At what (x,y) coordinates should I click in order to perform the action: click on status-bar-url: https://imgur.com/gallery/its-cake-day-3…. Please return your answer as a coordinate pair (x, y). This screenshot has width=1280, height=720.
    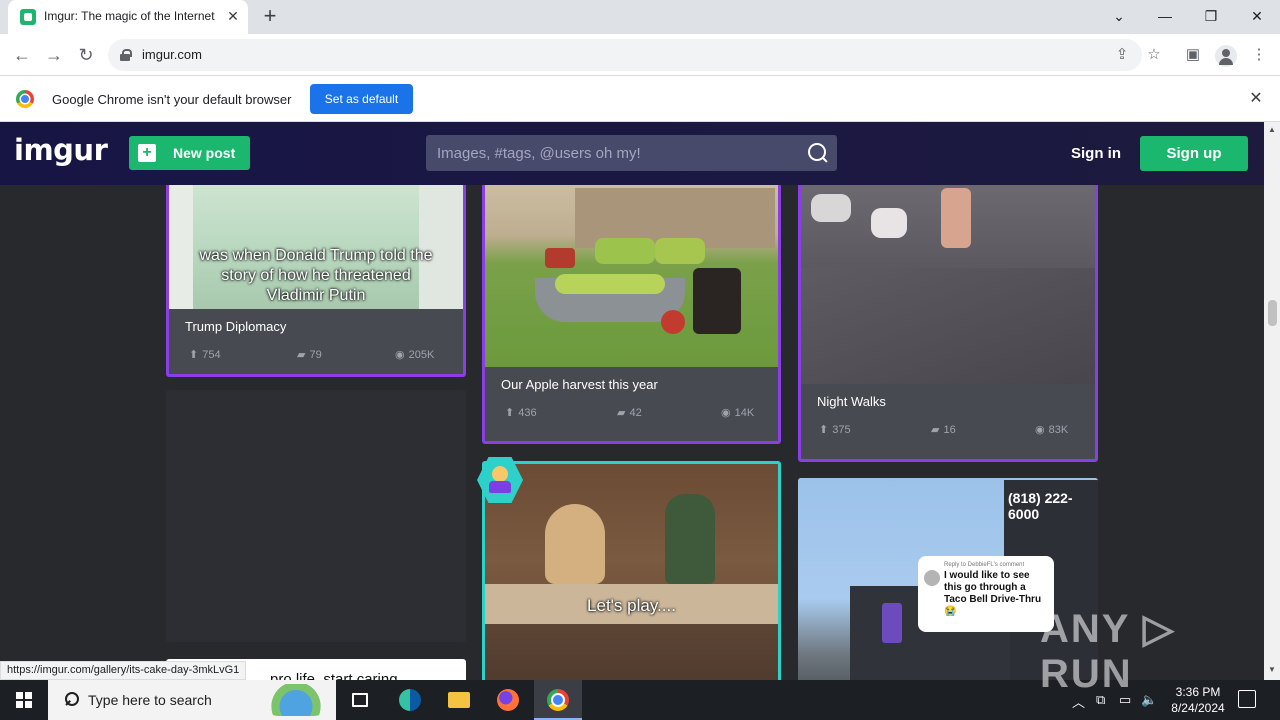
    Looking at the image, I should click on (123, 670).